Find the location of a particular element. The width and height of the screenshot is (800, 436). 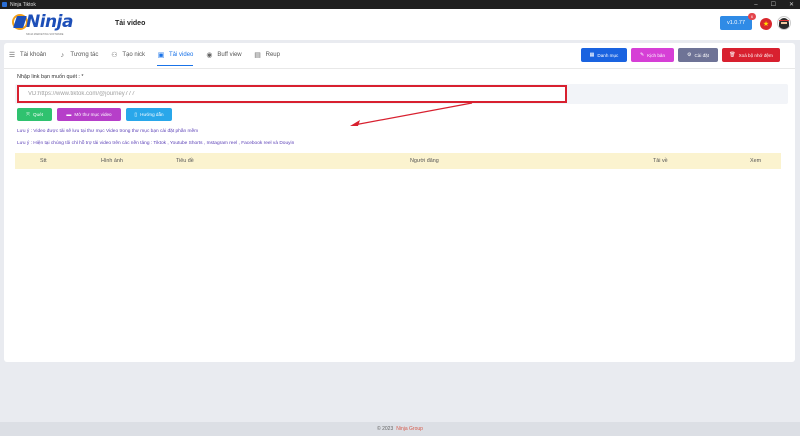

tab-interact: ♪ Tương tác is located at coordinates (78, 55).